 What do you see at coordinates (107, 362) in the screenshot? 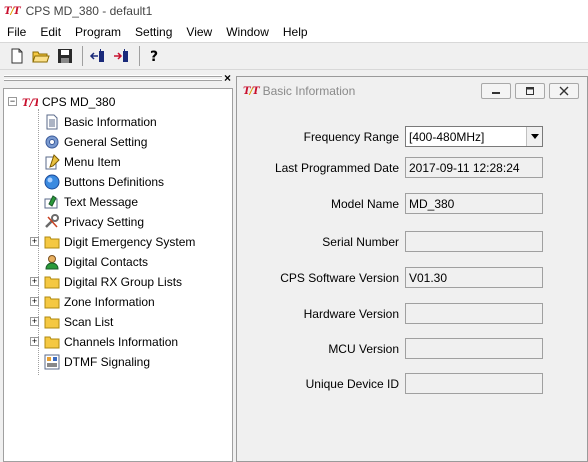
I see `tree-item-label: DTMF Signaling` at bounding box center [107, 362].